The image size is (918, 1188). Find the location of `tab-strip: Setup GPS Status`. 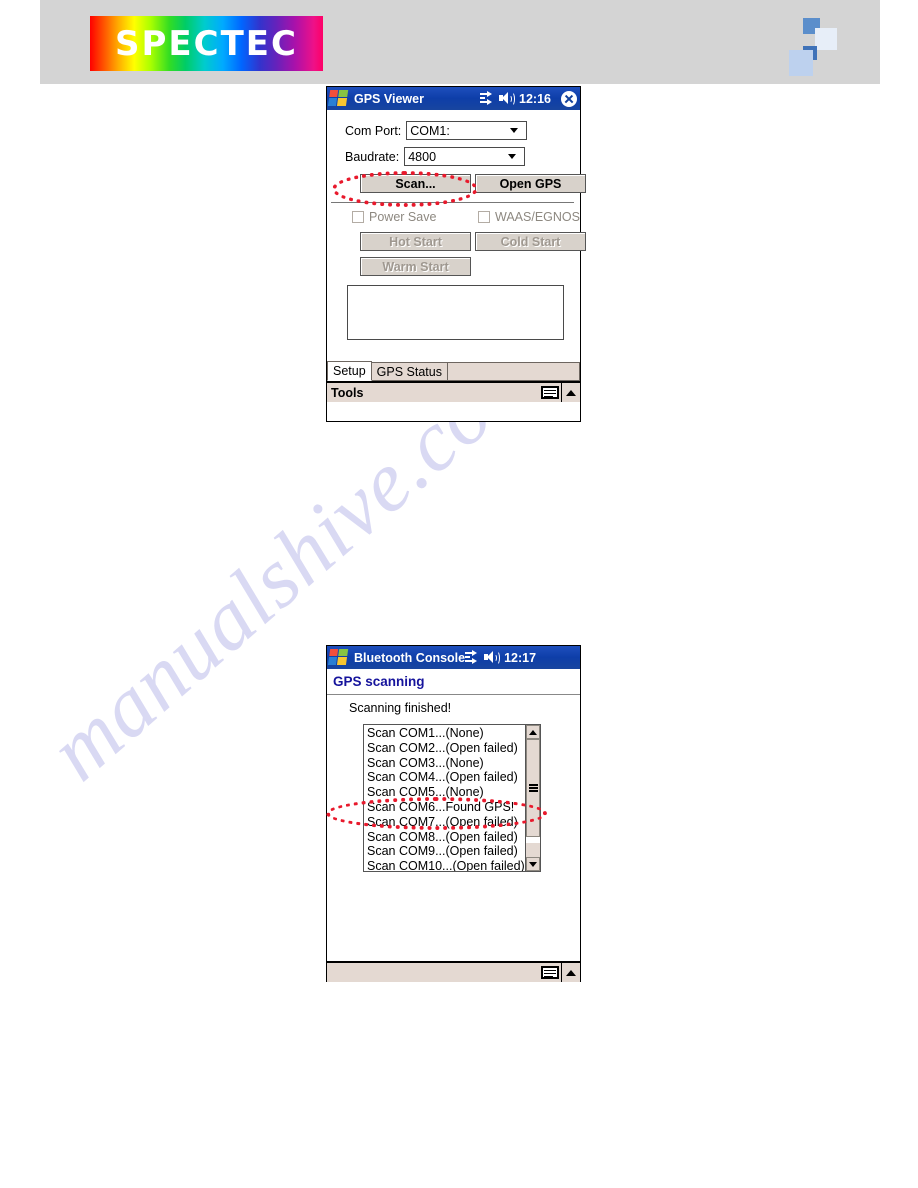

tab-strip: Setup GPS Status is located at coordinates (453, 370).